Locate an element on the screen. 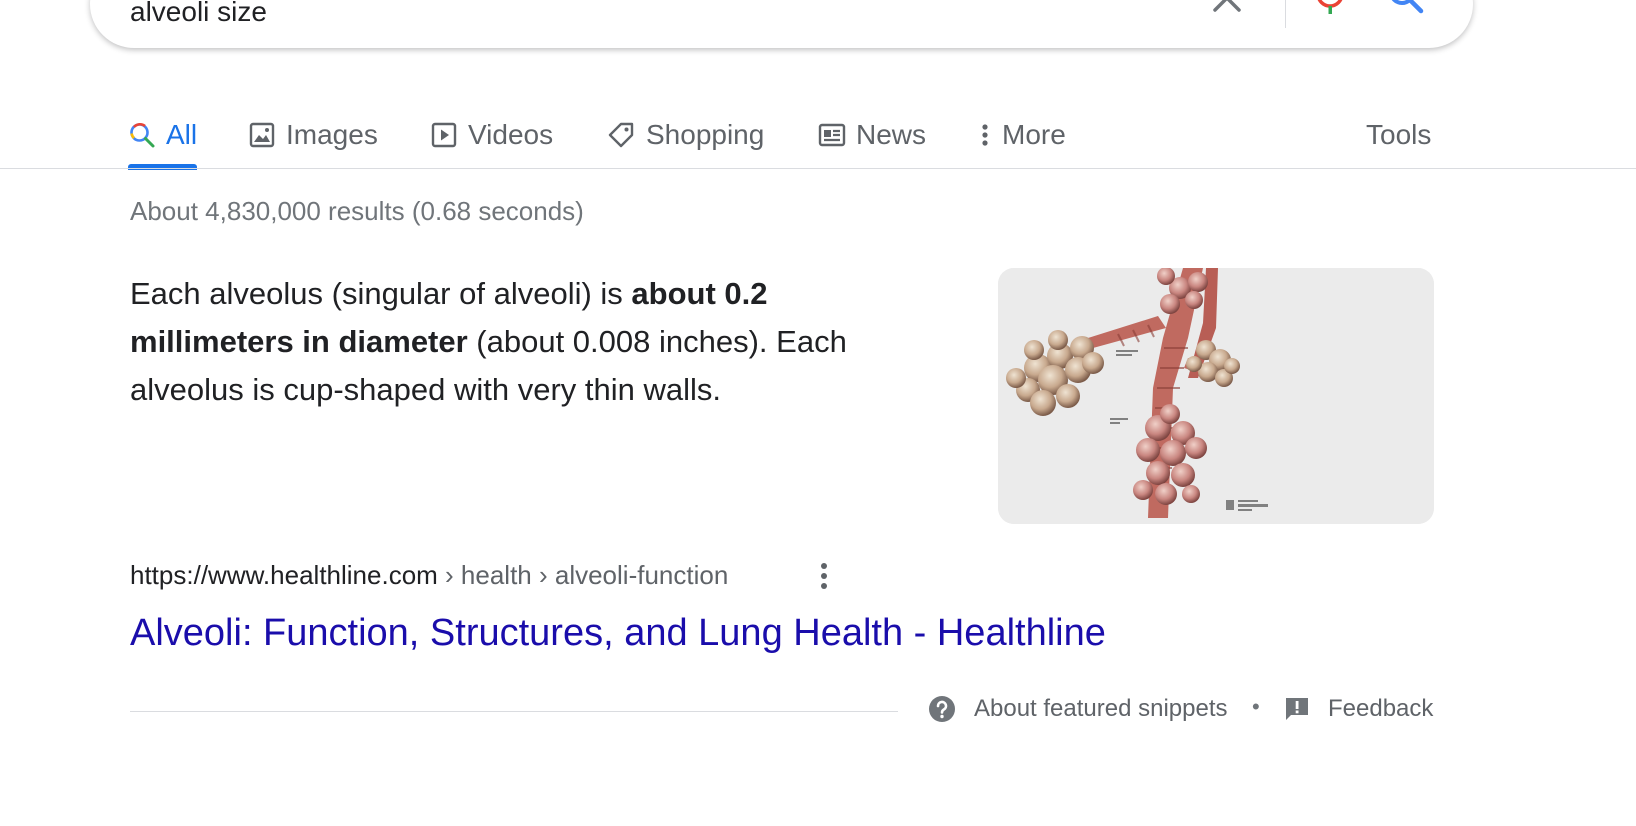 The image size is (1636, 826). about-featured-snippets-link: About featured snippets is located at coordinates (1078, 709).